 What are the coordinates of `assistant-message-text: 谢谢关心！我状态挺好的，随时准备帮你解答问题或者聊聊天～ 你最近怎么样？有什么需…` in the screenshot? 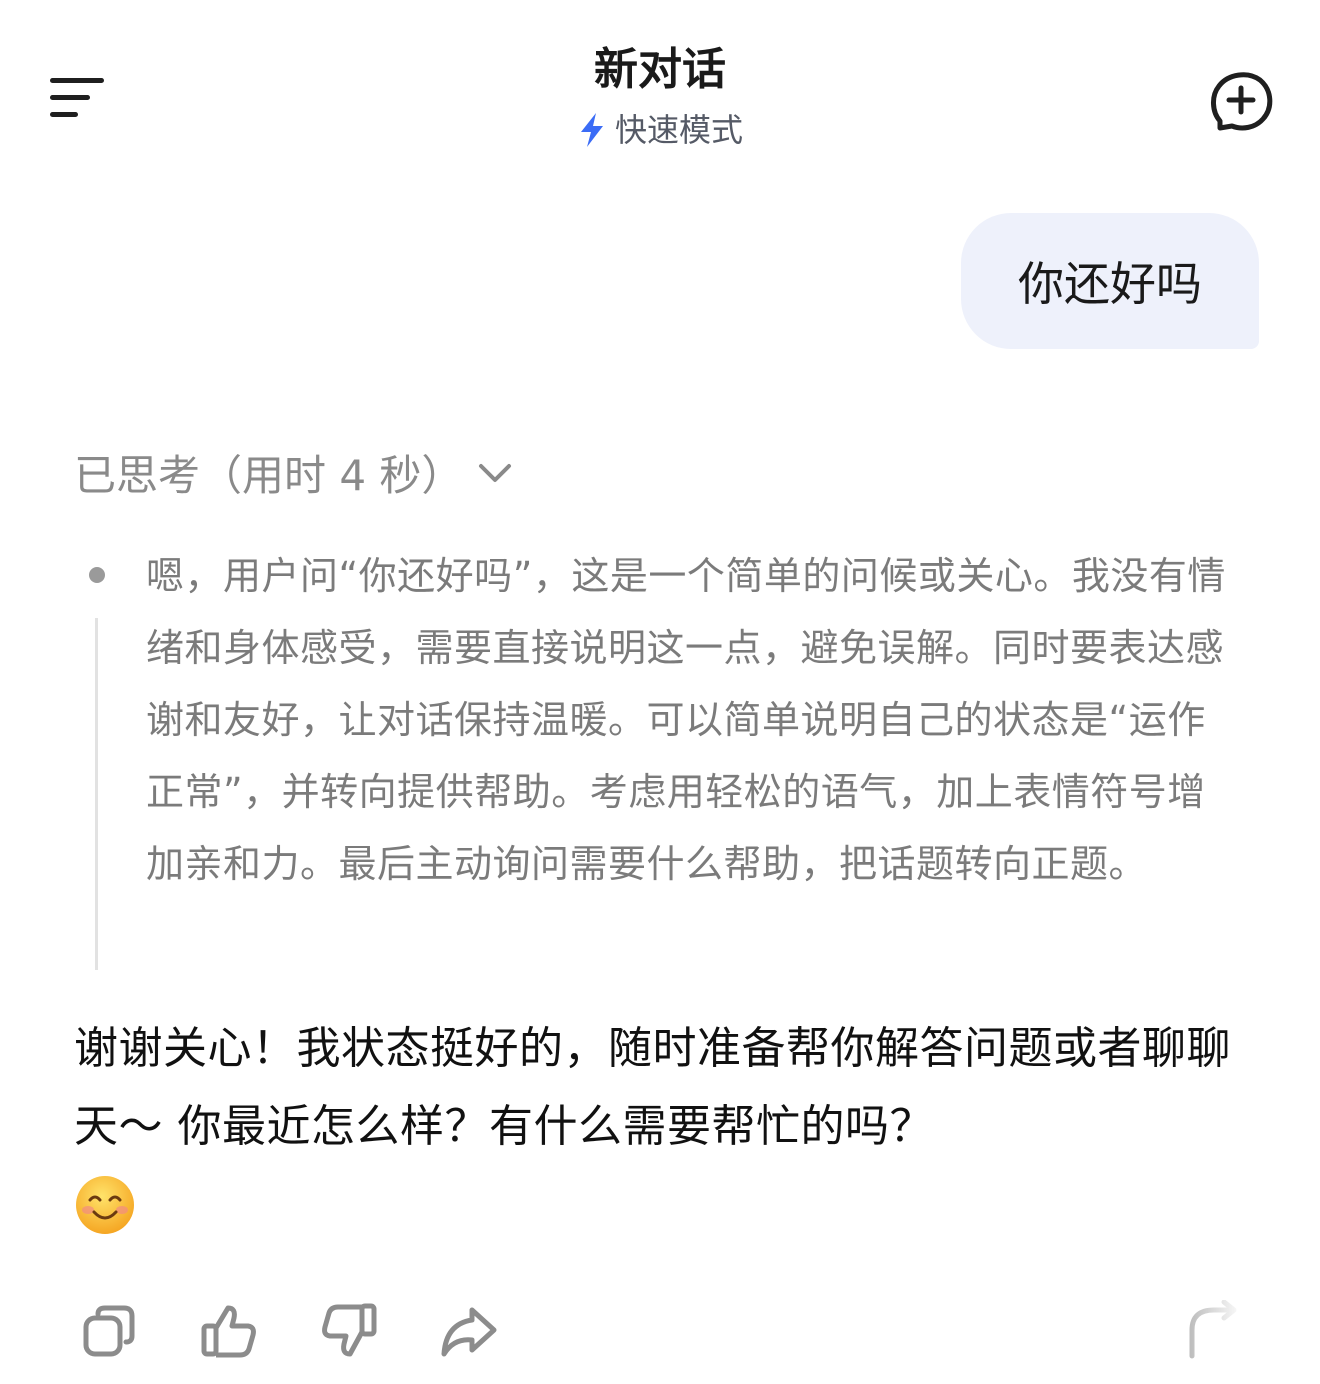 It's located at (652, 1087).